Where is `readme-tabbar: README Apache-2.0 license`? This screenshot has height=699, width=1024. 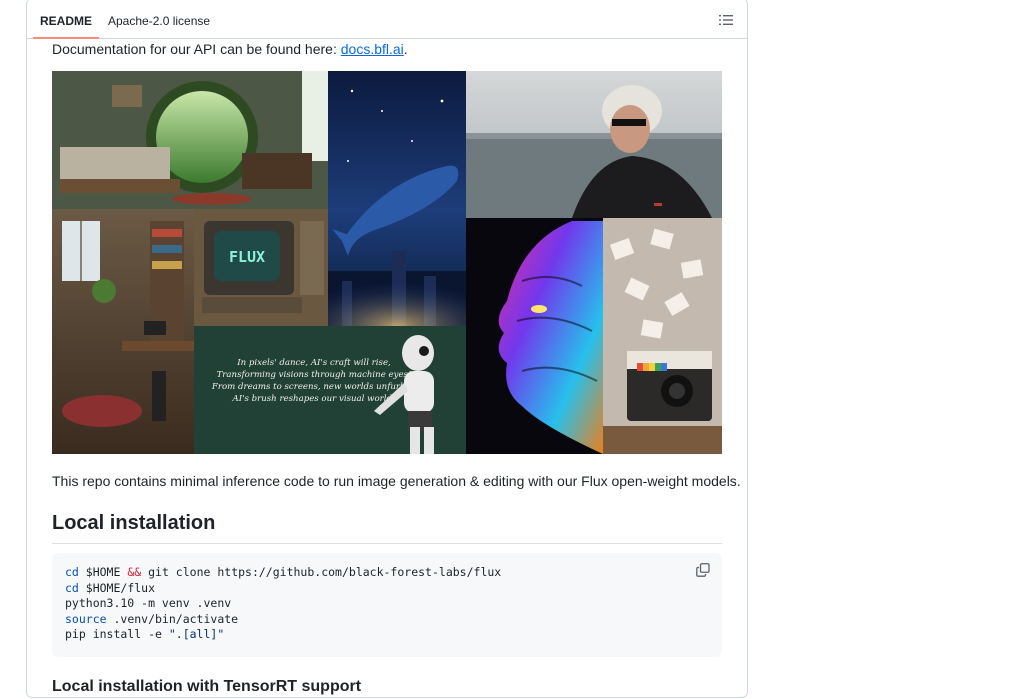
readme-tabbar: README Apache-2.0 license is located at coordinates (387, 19).